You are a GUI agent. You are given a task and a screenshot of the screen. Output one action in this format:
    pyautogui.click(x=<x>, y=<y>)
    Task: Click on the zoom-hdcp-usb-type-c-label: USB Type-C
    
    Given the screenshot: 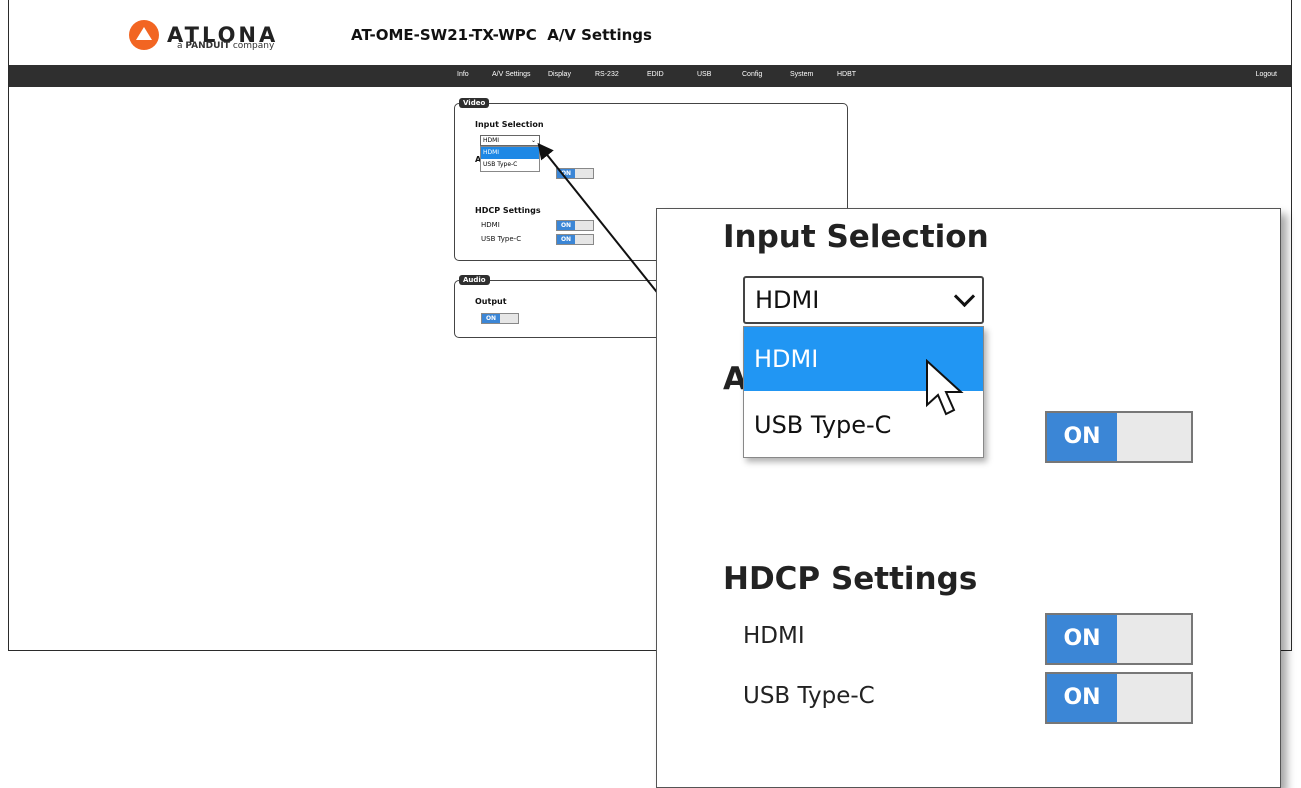 What is the action you would take?
    pyautogui.click(x=809, y=696)
    